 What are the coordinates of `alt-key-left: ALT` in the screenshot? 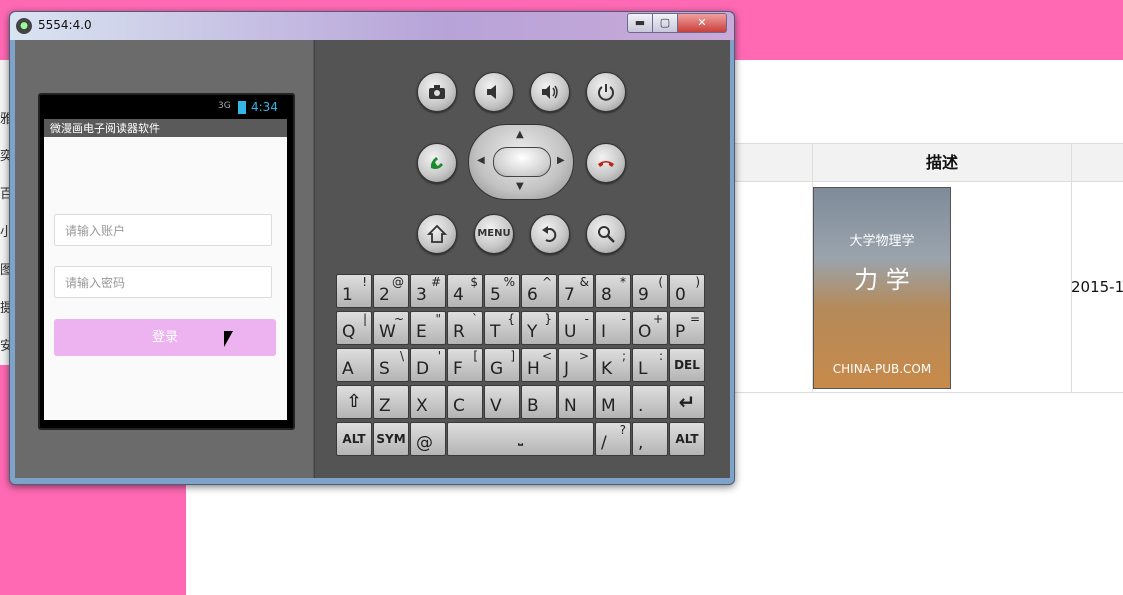 It's located at (354, 439).